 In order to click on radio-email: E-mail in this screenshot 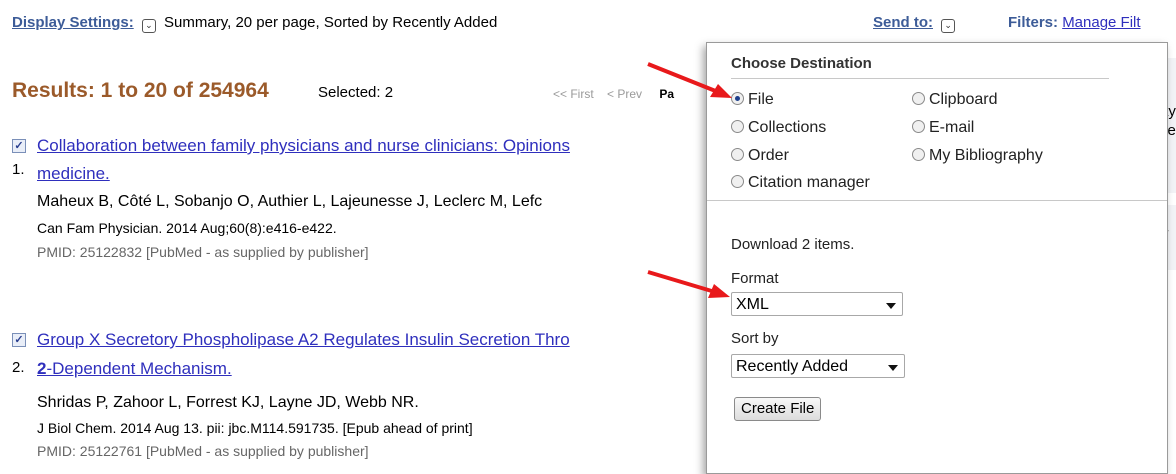, I will do `click(943, 128)`.